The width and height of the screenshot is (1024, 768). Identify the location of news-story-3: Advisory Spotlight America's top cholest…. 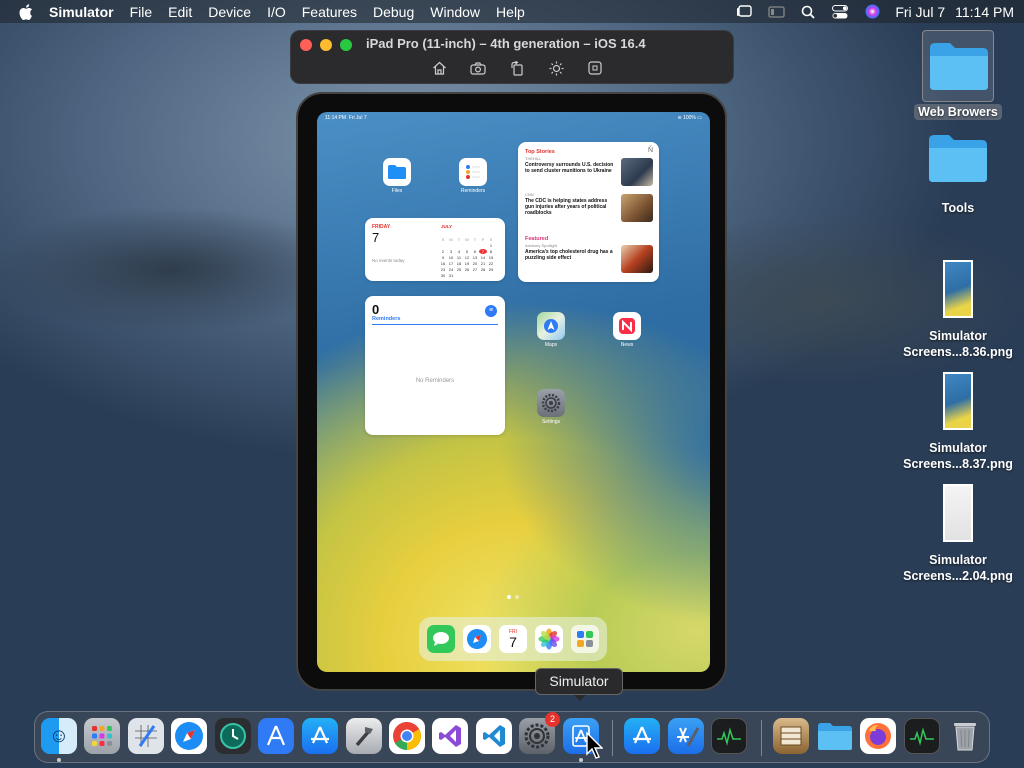
(571, 252).